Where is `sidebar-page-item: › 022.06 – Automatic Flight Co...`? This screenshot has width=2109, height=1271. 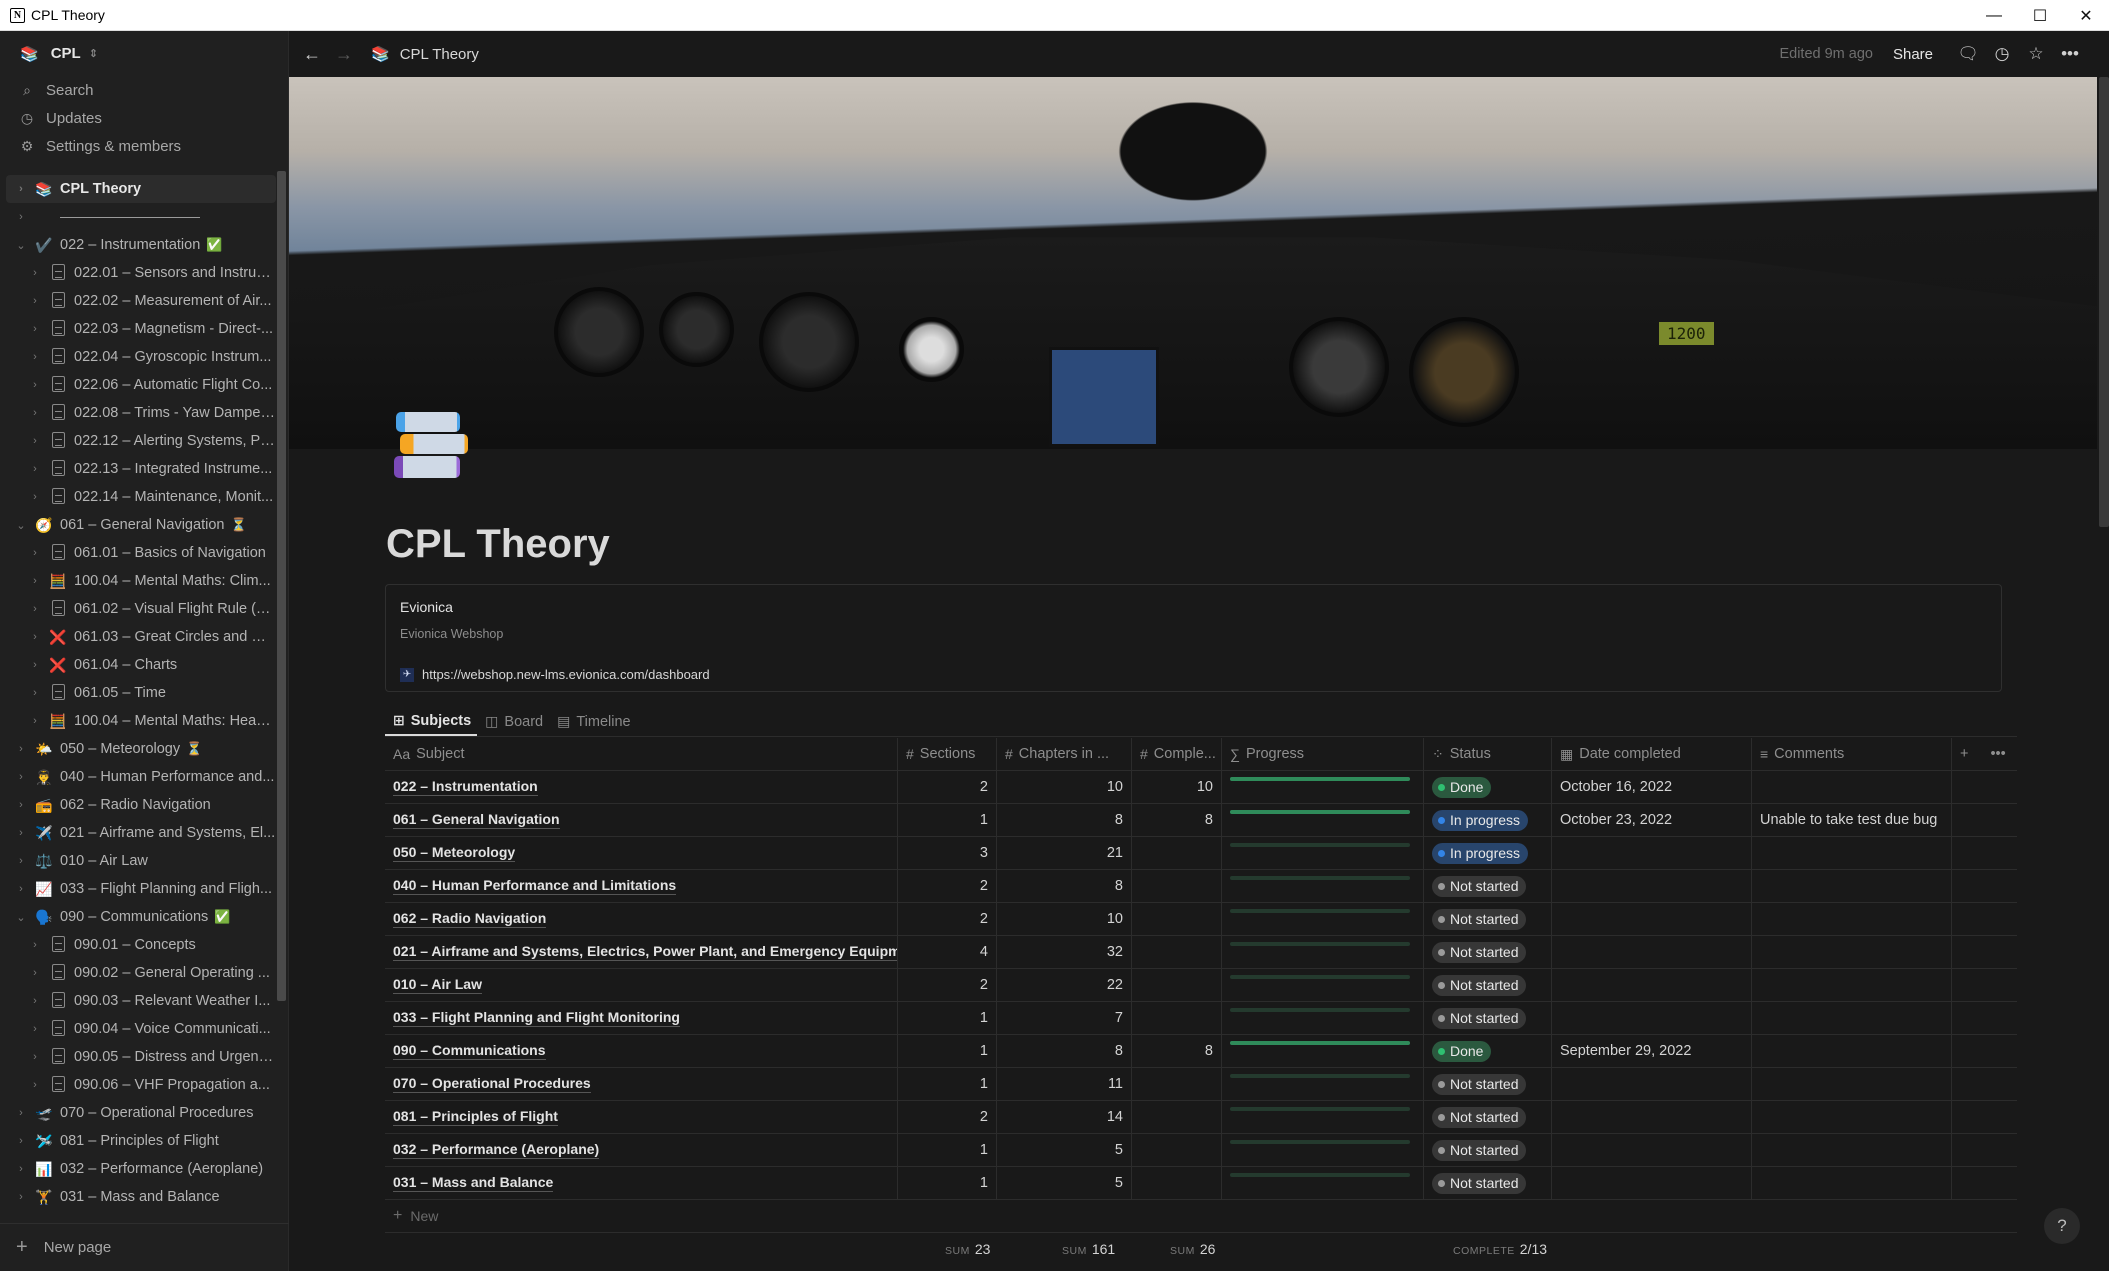
sidebar-page-item: › 022.06 – Automatic Flight Co... is located at coordinates (141, 385).